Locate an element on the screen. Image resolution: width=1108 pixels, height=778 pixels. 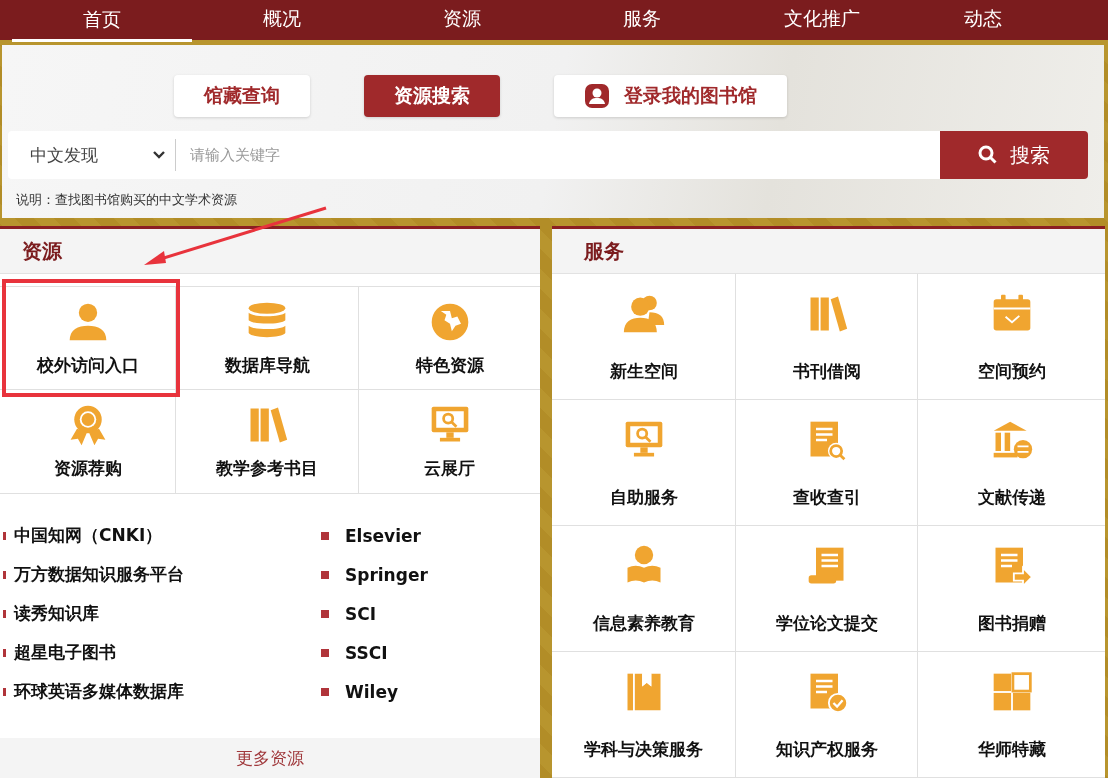
nav-tab: 文化推广 is located at coordinates (822, 20).